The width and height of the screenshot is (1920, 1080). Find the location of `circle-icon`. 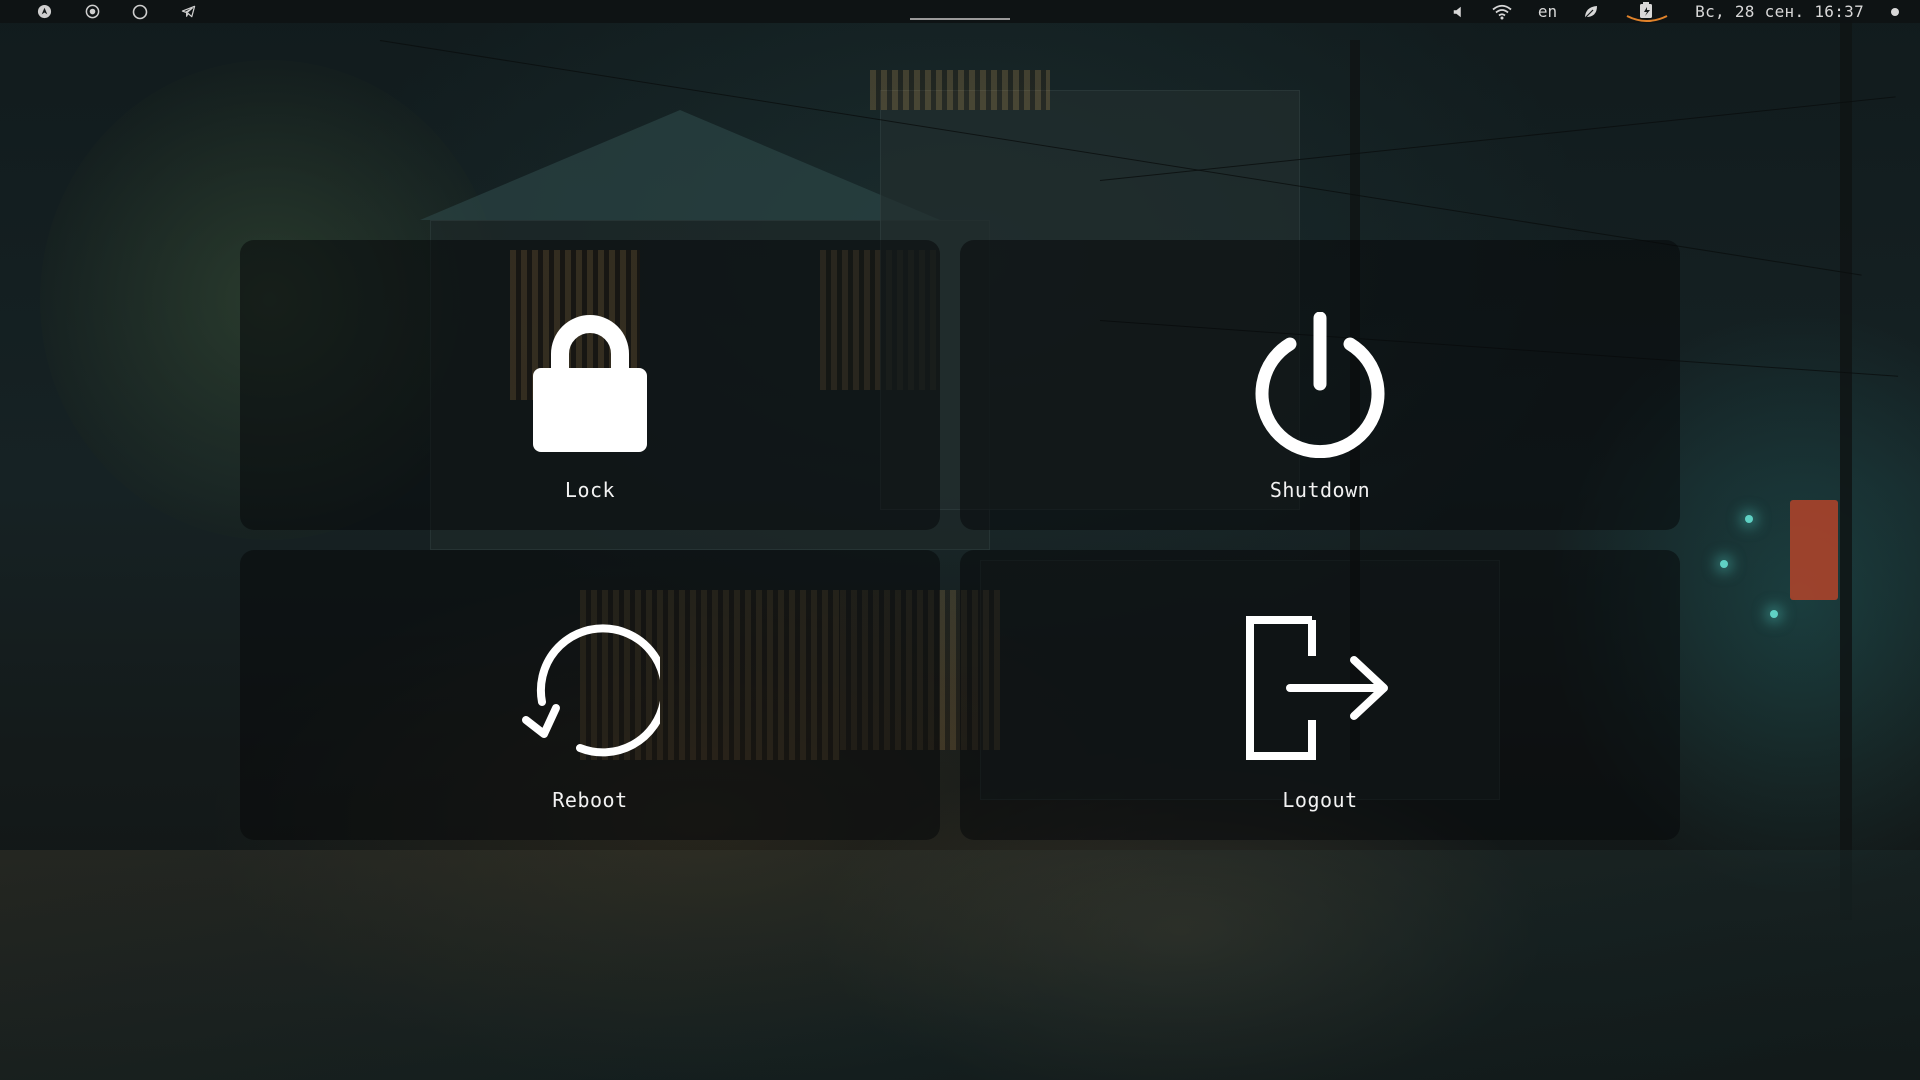

circle-icon is located at coordinates (140, 11).